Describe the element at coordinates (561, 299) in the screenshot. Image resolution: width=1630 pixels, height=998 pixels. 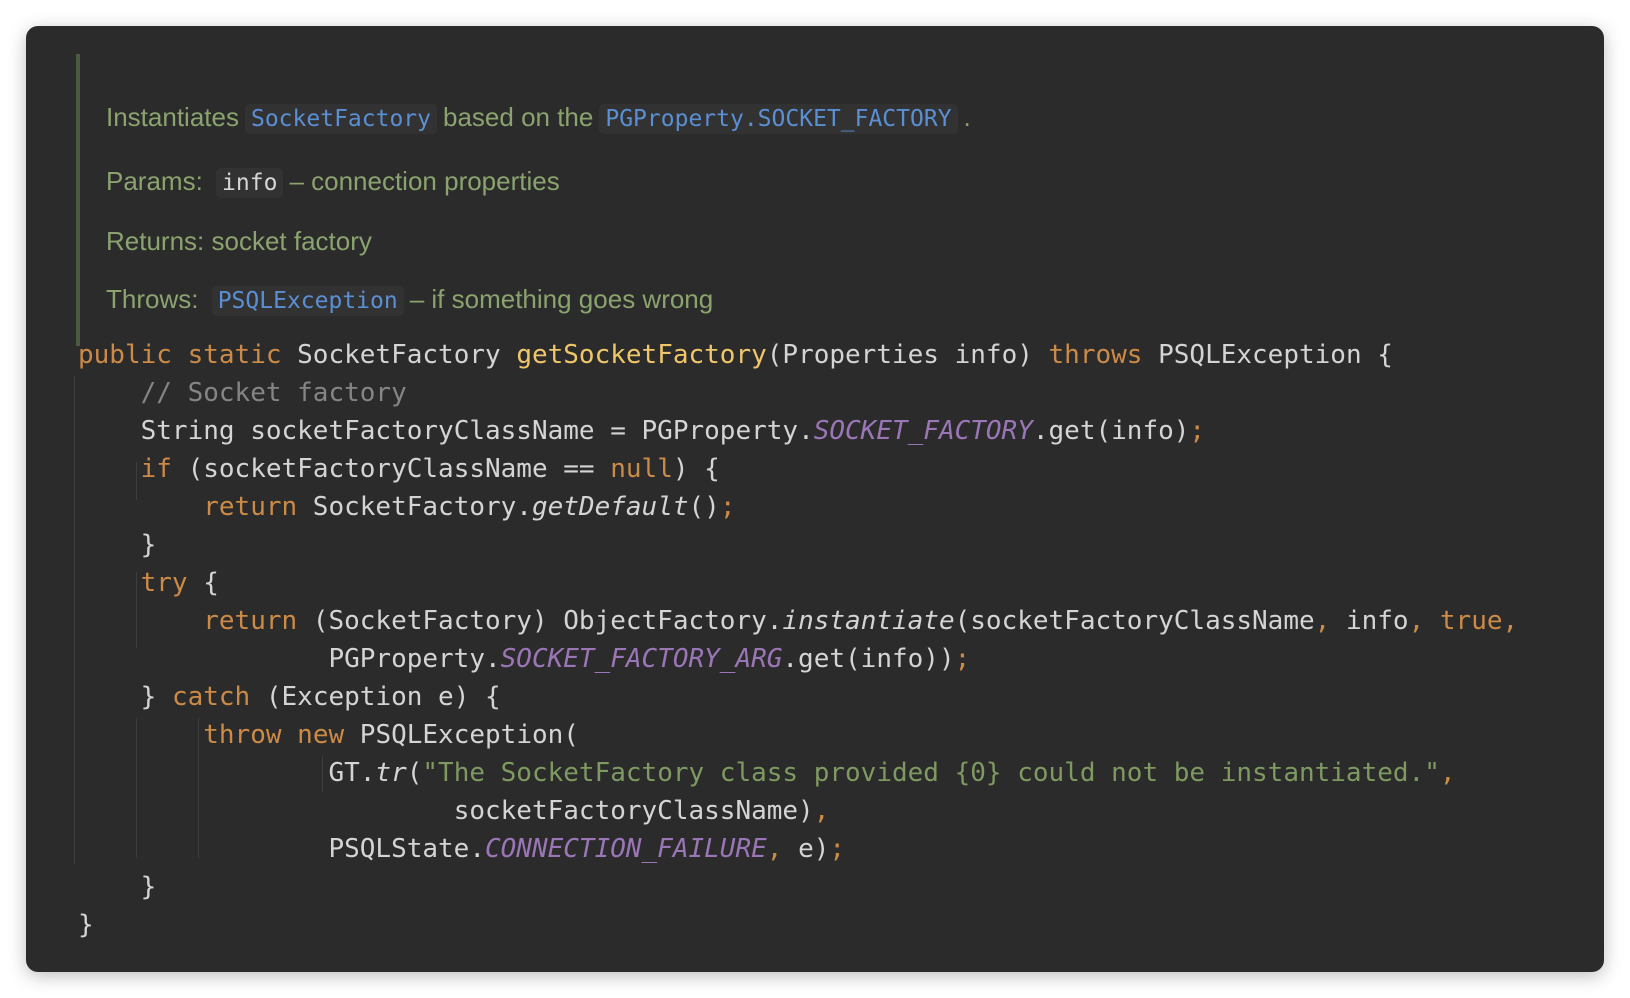
I see `throws-description: – if something goes wrong` at that location.